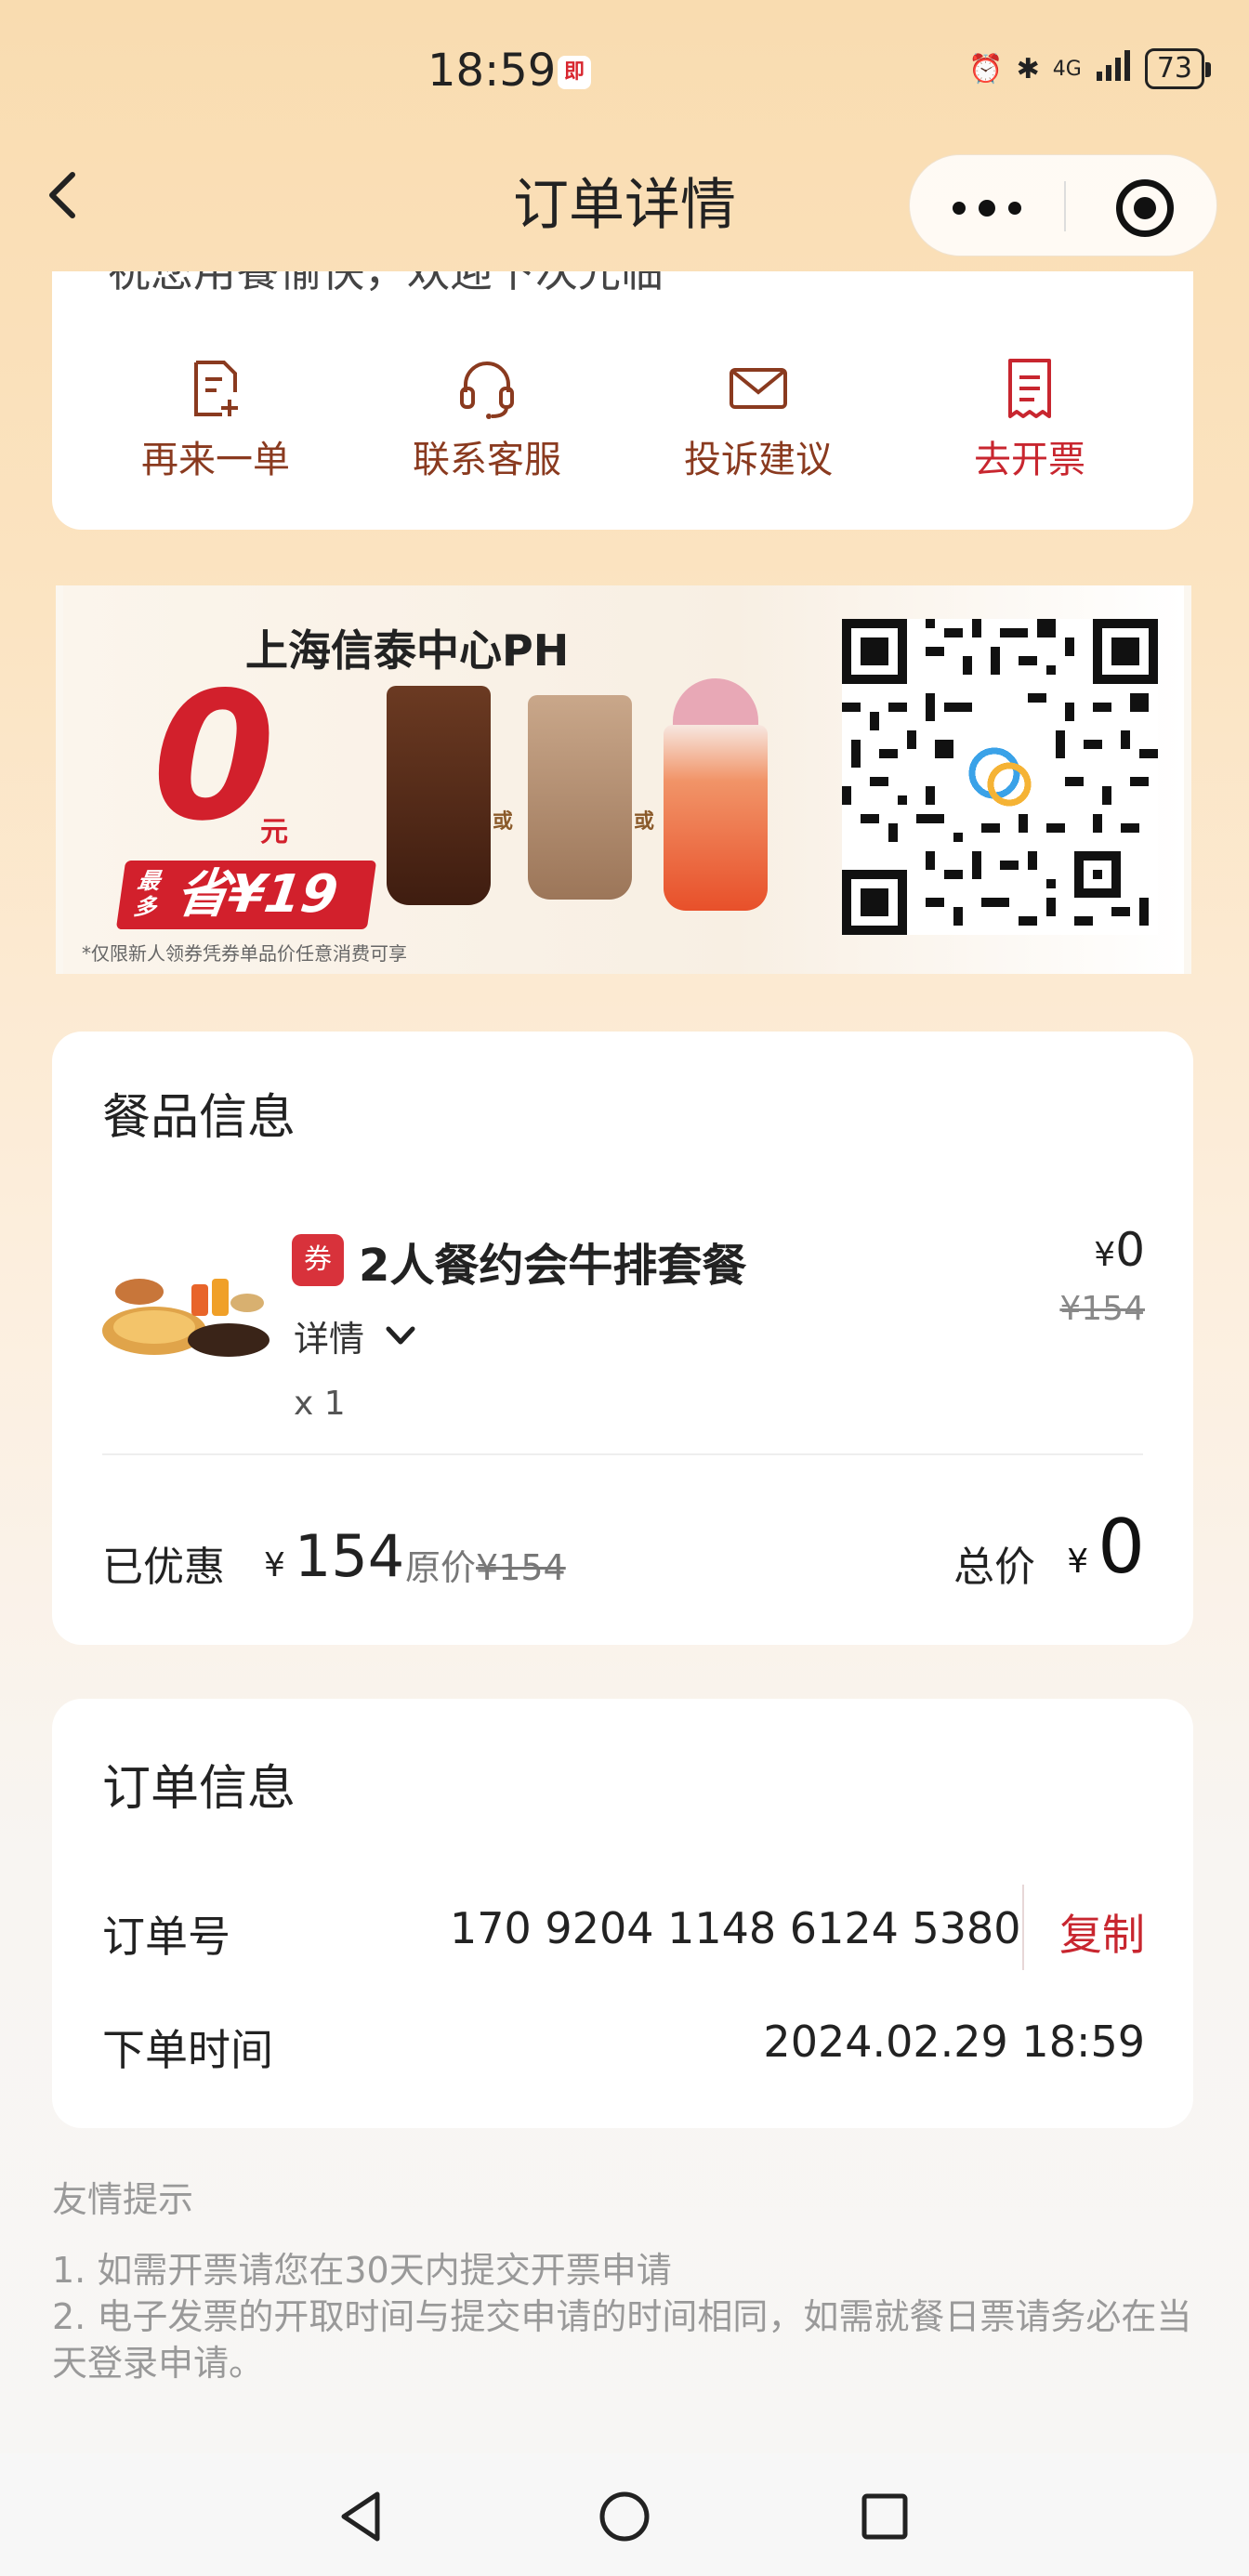  I want to click on mini-program-capsule, so click(1063, 205).